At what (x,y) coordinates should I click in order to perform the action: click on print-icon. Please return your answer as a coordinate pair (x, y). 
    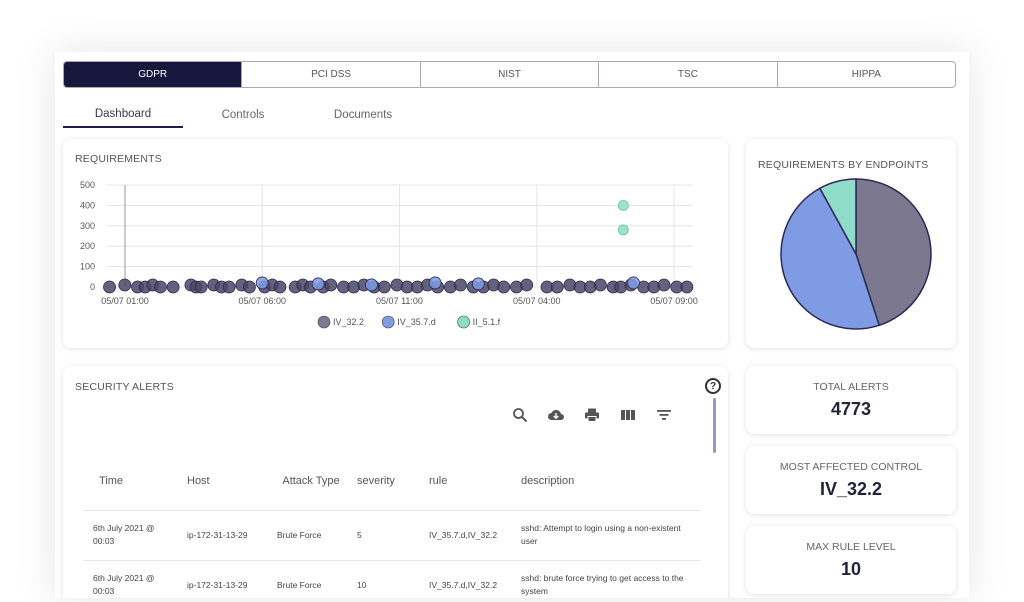
    Looking at the image, I should click on (592, 415).